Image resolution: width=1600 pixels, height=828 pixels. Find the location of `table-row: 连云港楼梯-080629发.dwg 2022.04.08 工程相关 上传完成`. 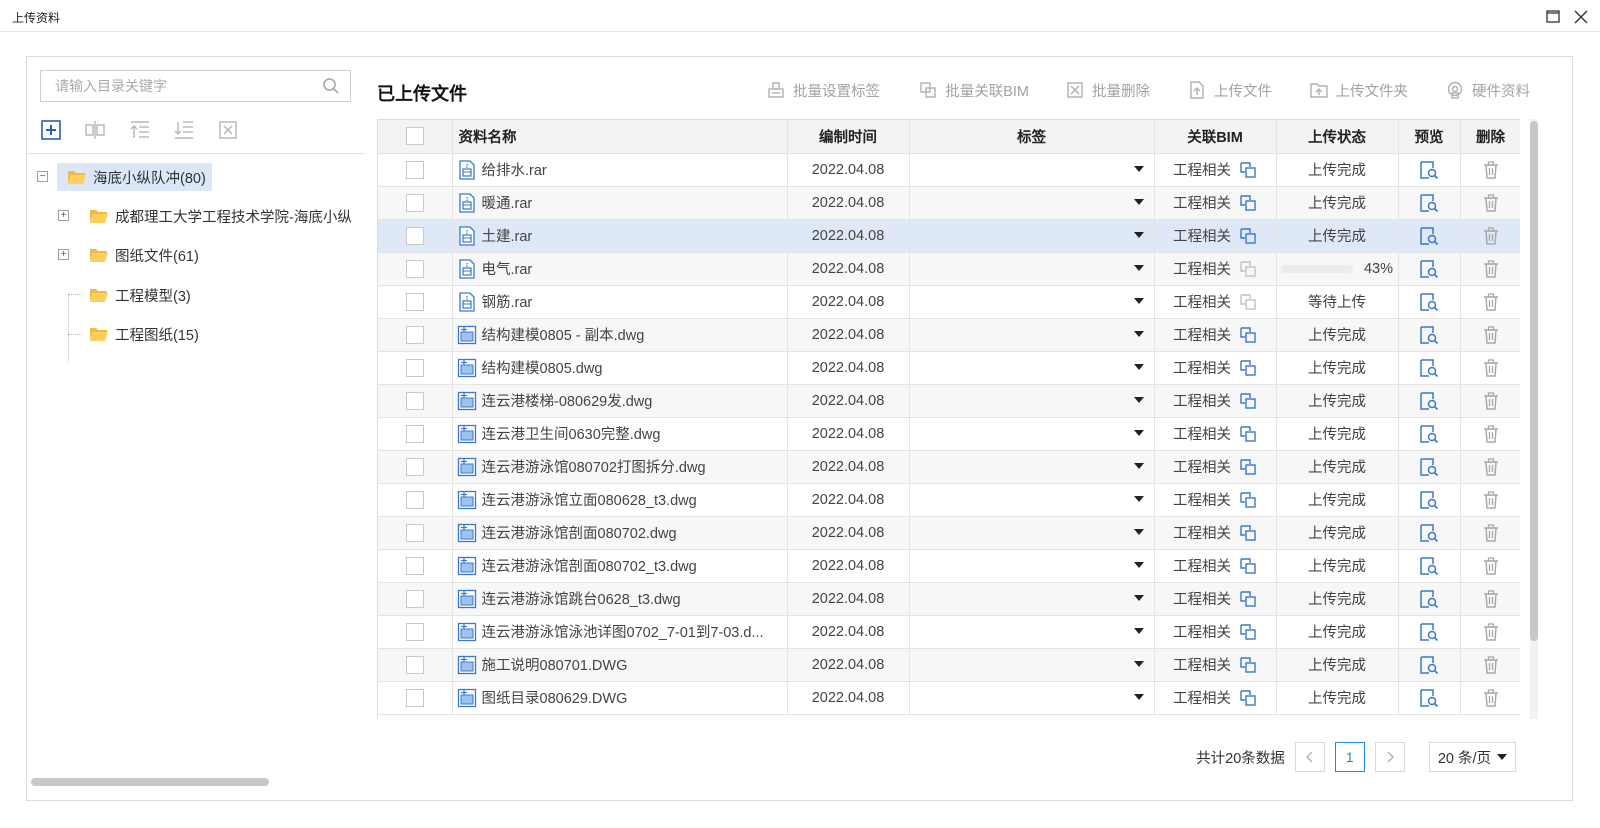

table-row: 连云港楼梯-080629发.dwg 2022.04.08 工程相关 上传完成 is located at coordinates (949, 401).